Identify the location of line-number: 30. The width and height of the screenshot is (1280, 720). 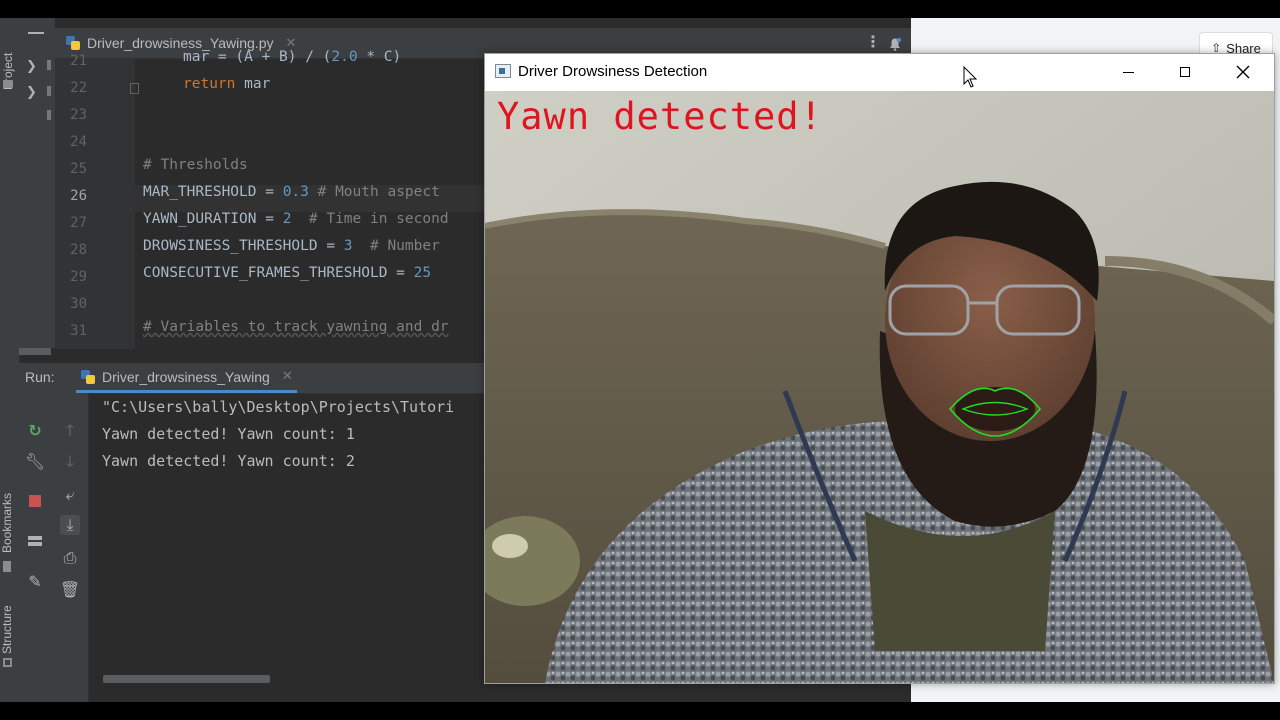
(78, 304).